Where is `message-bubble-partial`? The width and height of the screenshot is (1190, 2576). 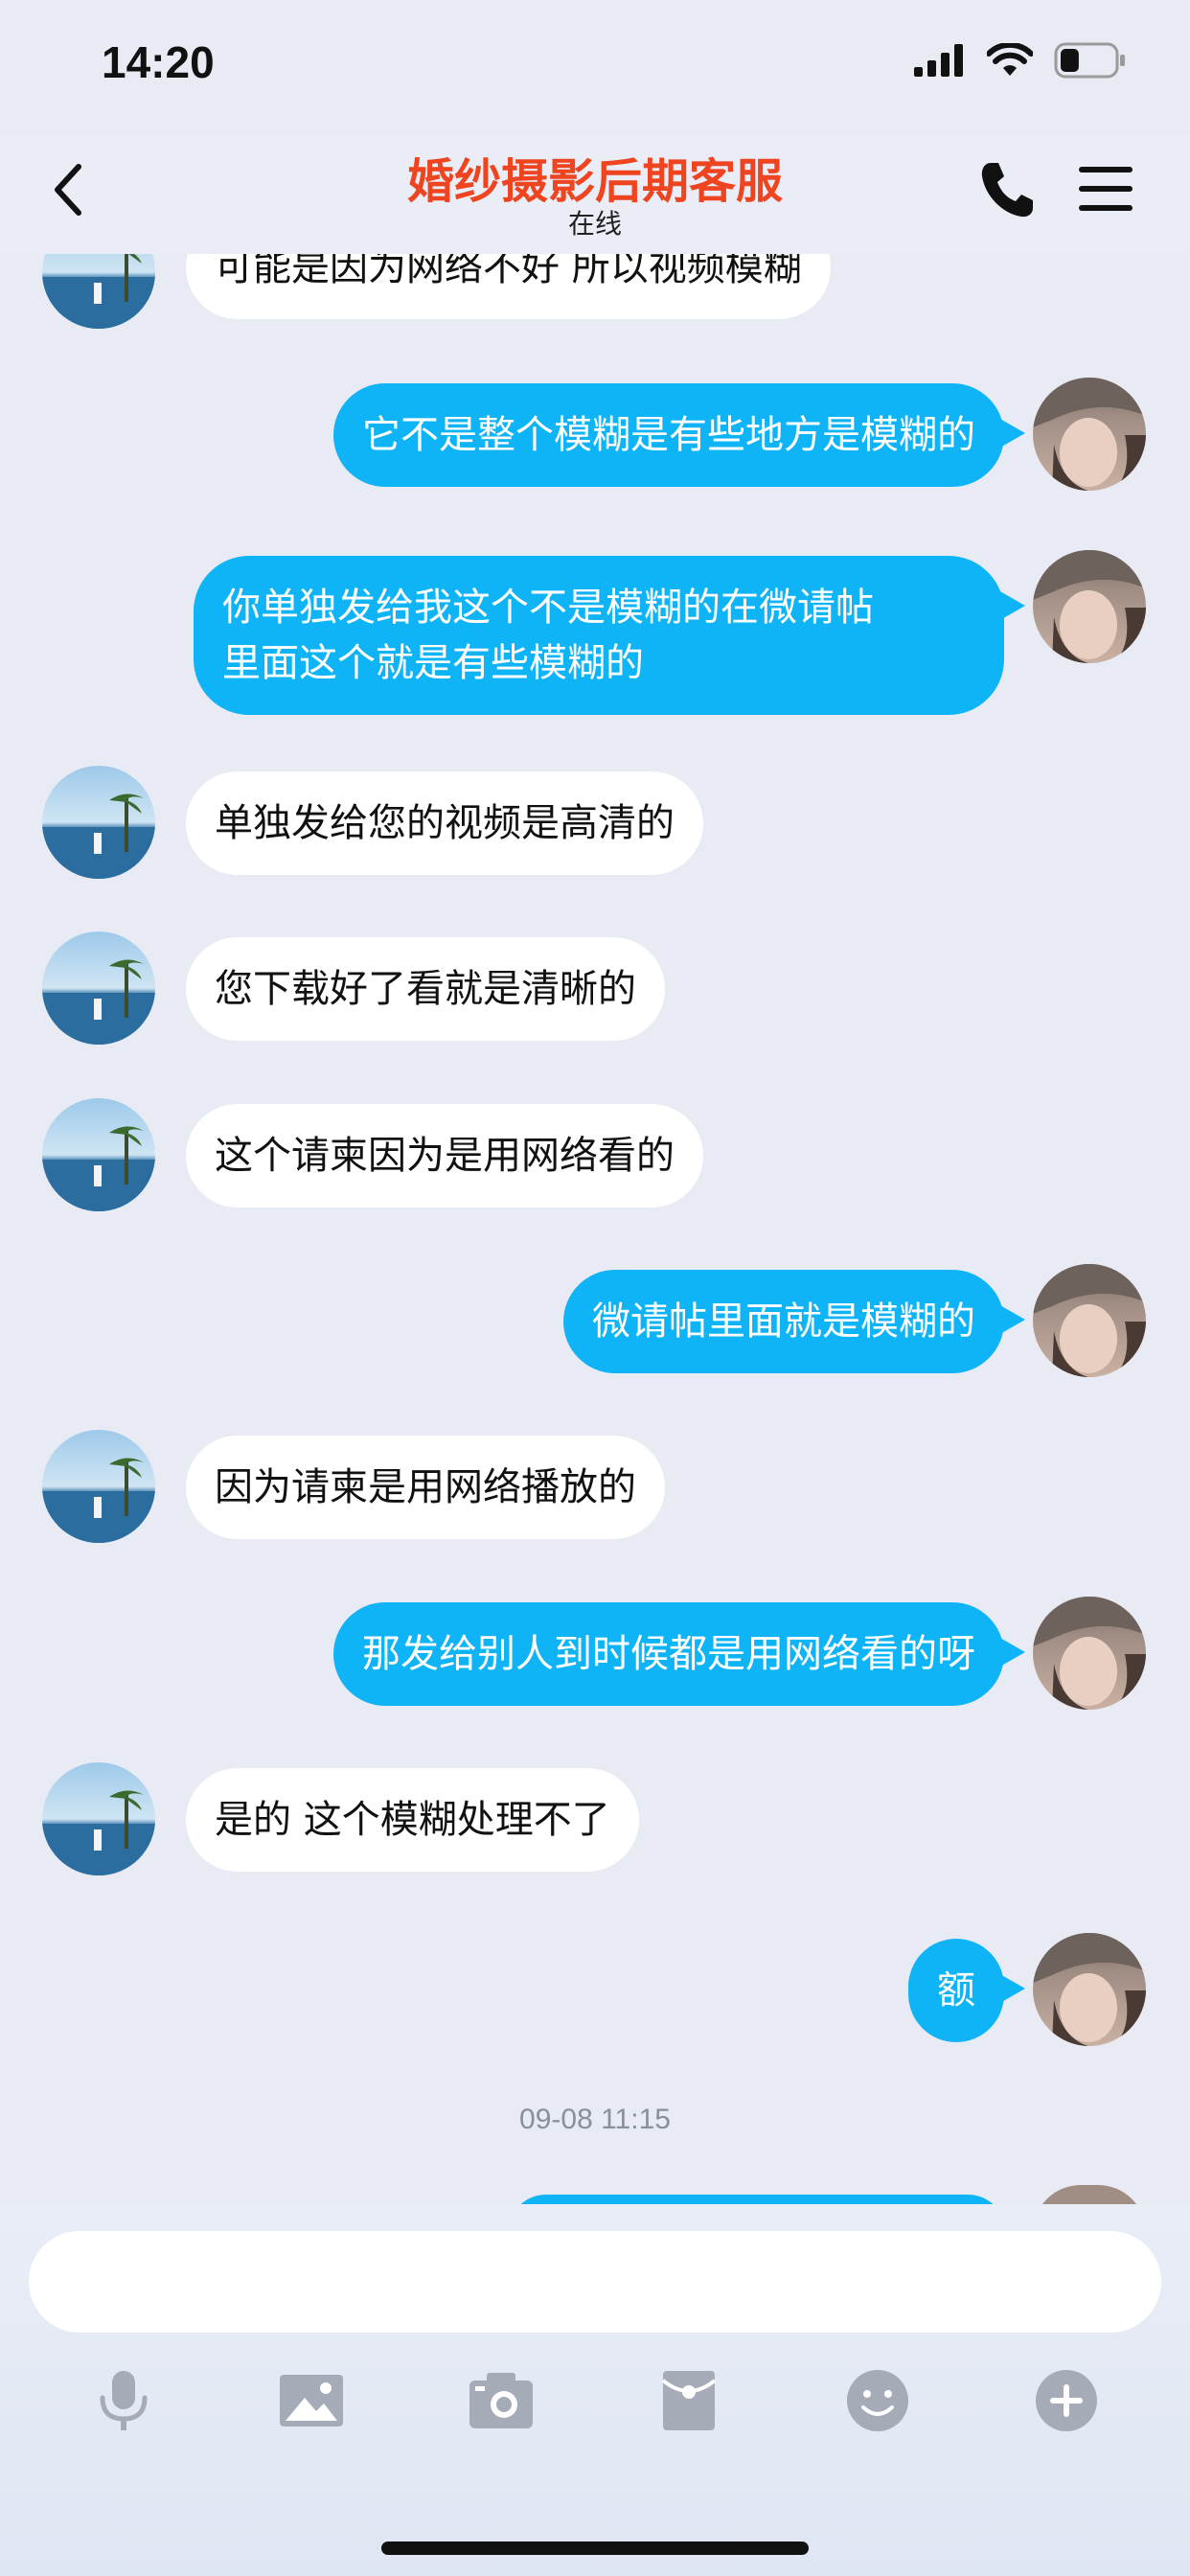 message-bubble-partial is located at coordinates (757, 2199).